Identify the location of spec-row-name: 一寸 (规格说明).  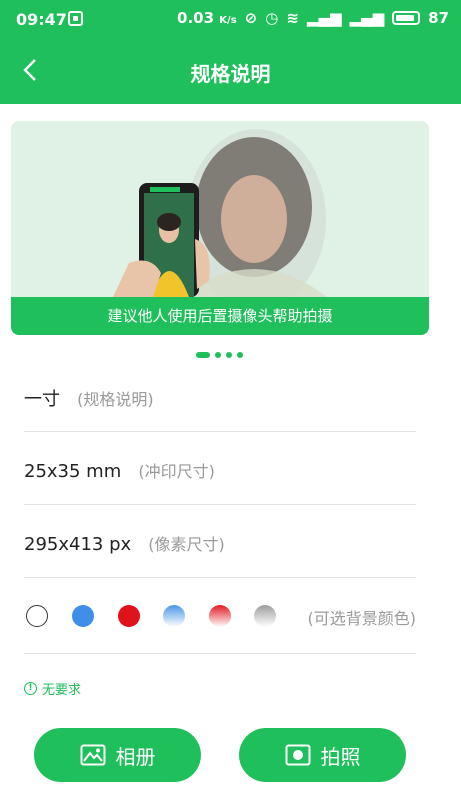
(220, 399).